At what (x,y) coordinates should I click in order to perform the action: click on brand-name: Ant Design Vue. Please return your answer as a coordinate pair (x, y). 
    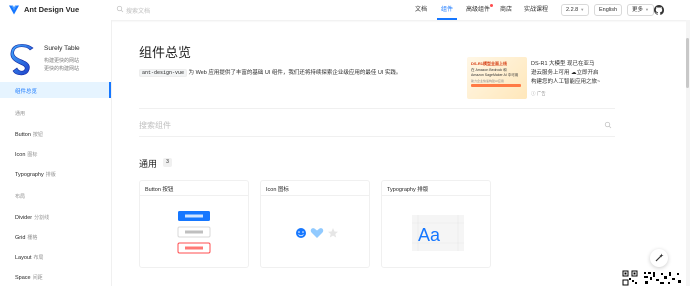
    Looking at the image, I should click on (51, 9).